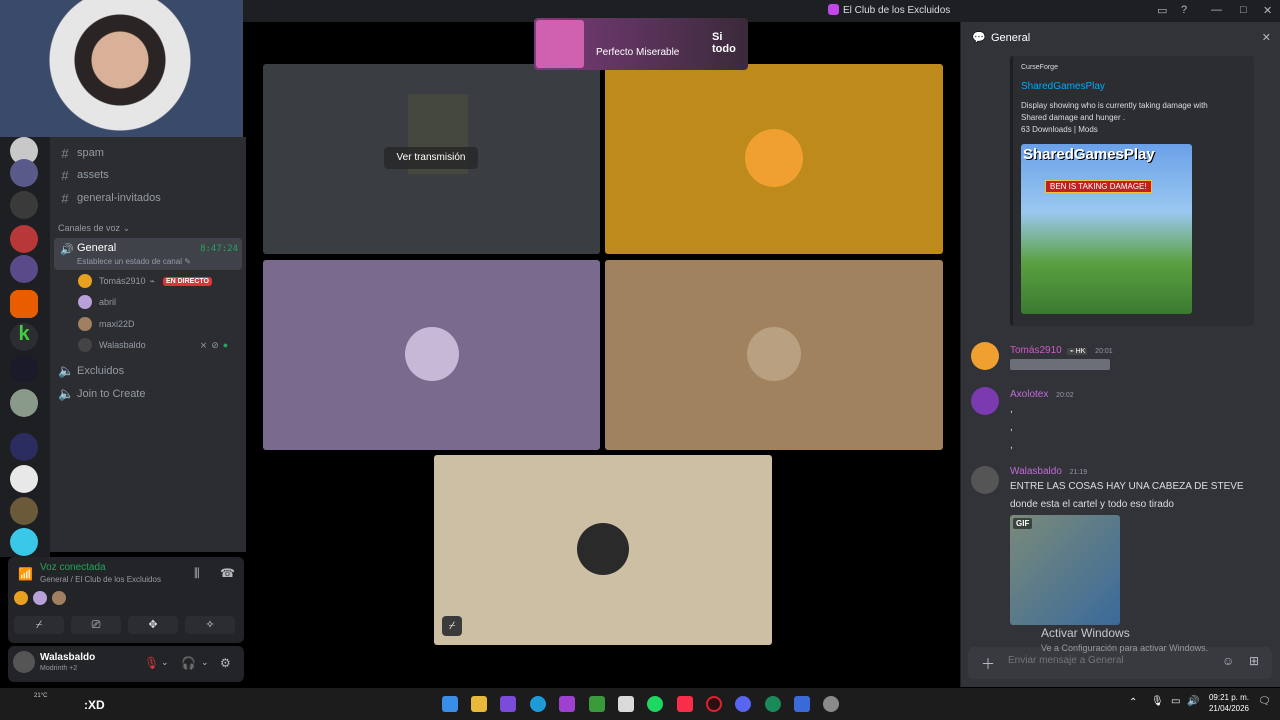  What do you see at coordinates (452, 626) in the screenshot?
I see `camera-off-icon: ⌿` at bounding box center [452, 626].